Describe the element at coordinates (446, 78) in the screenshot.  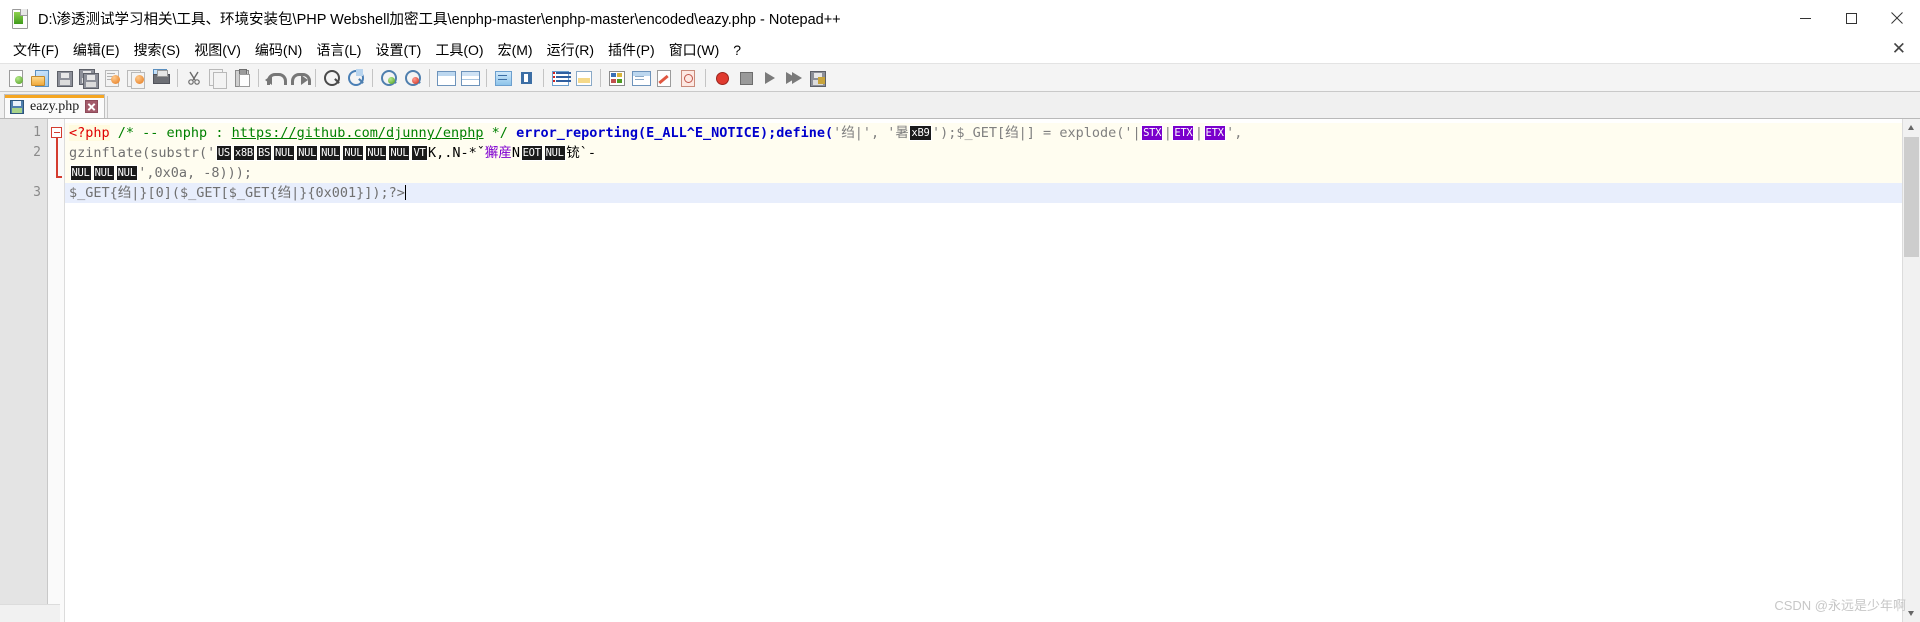
I see `sync-vertical-scroll-icon` at that location.